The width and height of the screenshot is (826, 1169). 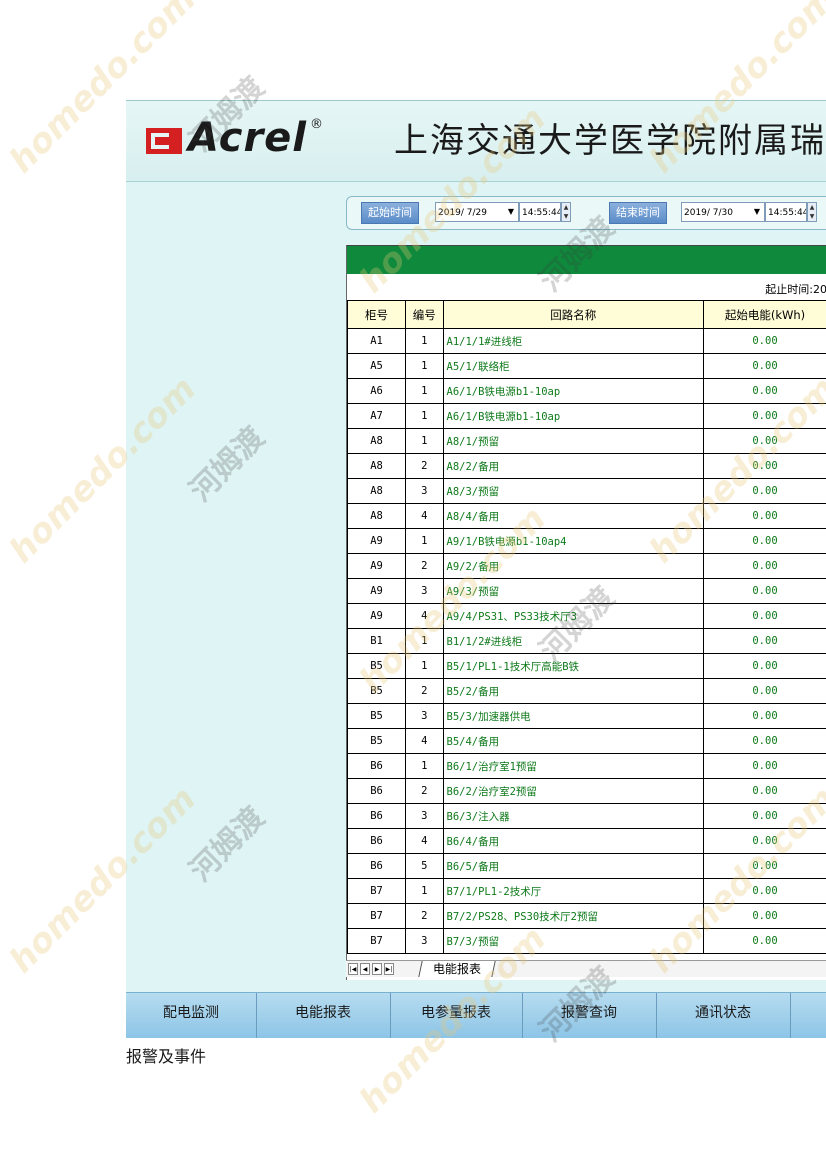 I want to click on end-time-spinner: ▲ ▼, so click(x=812, y=212).